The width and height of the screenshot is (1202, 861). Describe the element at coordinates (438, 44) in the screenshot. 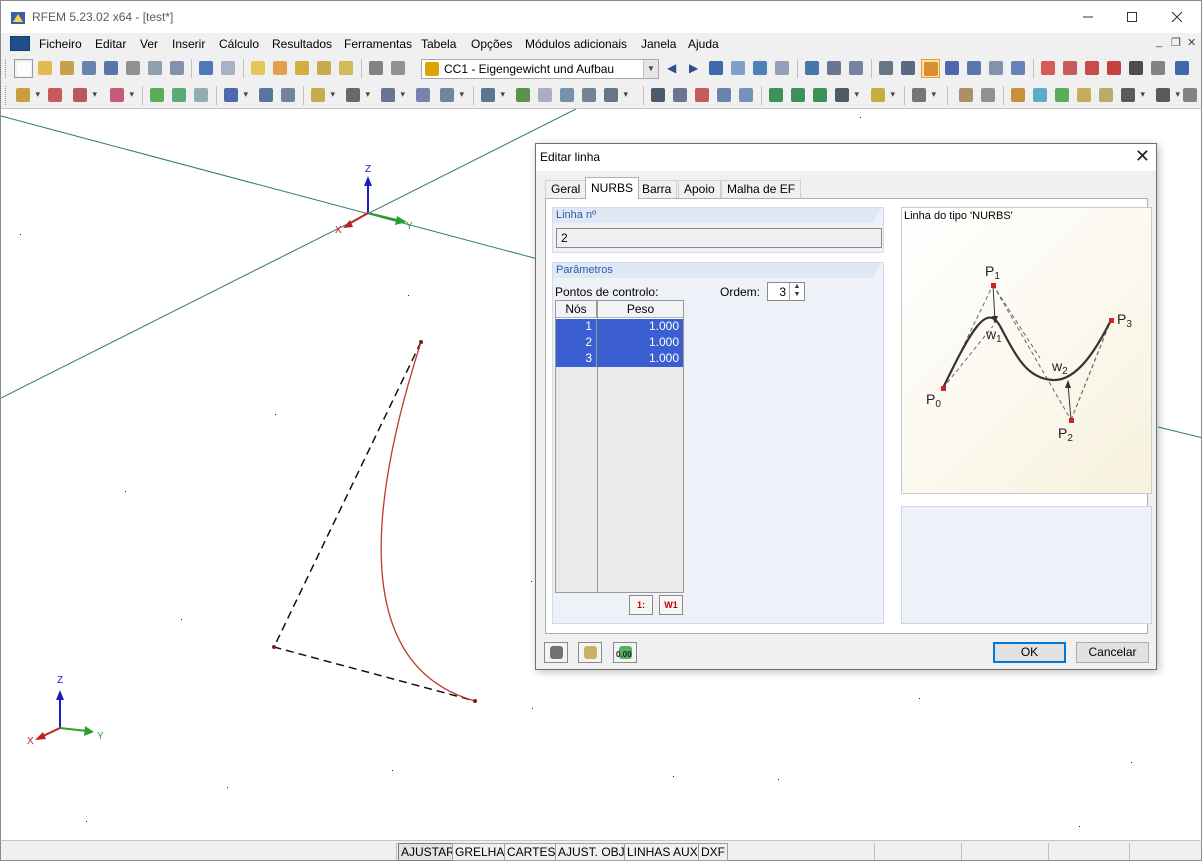

I see `menu-tabela: Tabela` at that location.